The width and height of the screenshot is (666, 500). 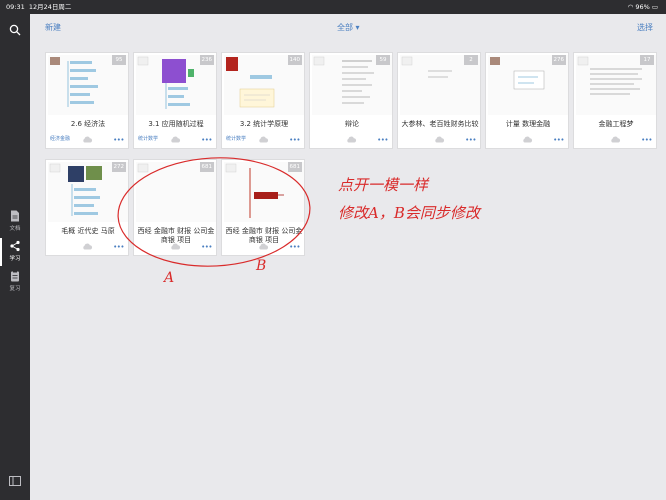 What do you see at coordinates (88, 231) in the screenshot?
I see `card-title: 毛概 近代史 马原` at bounding box center [88, 231].